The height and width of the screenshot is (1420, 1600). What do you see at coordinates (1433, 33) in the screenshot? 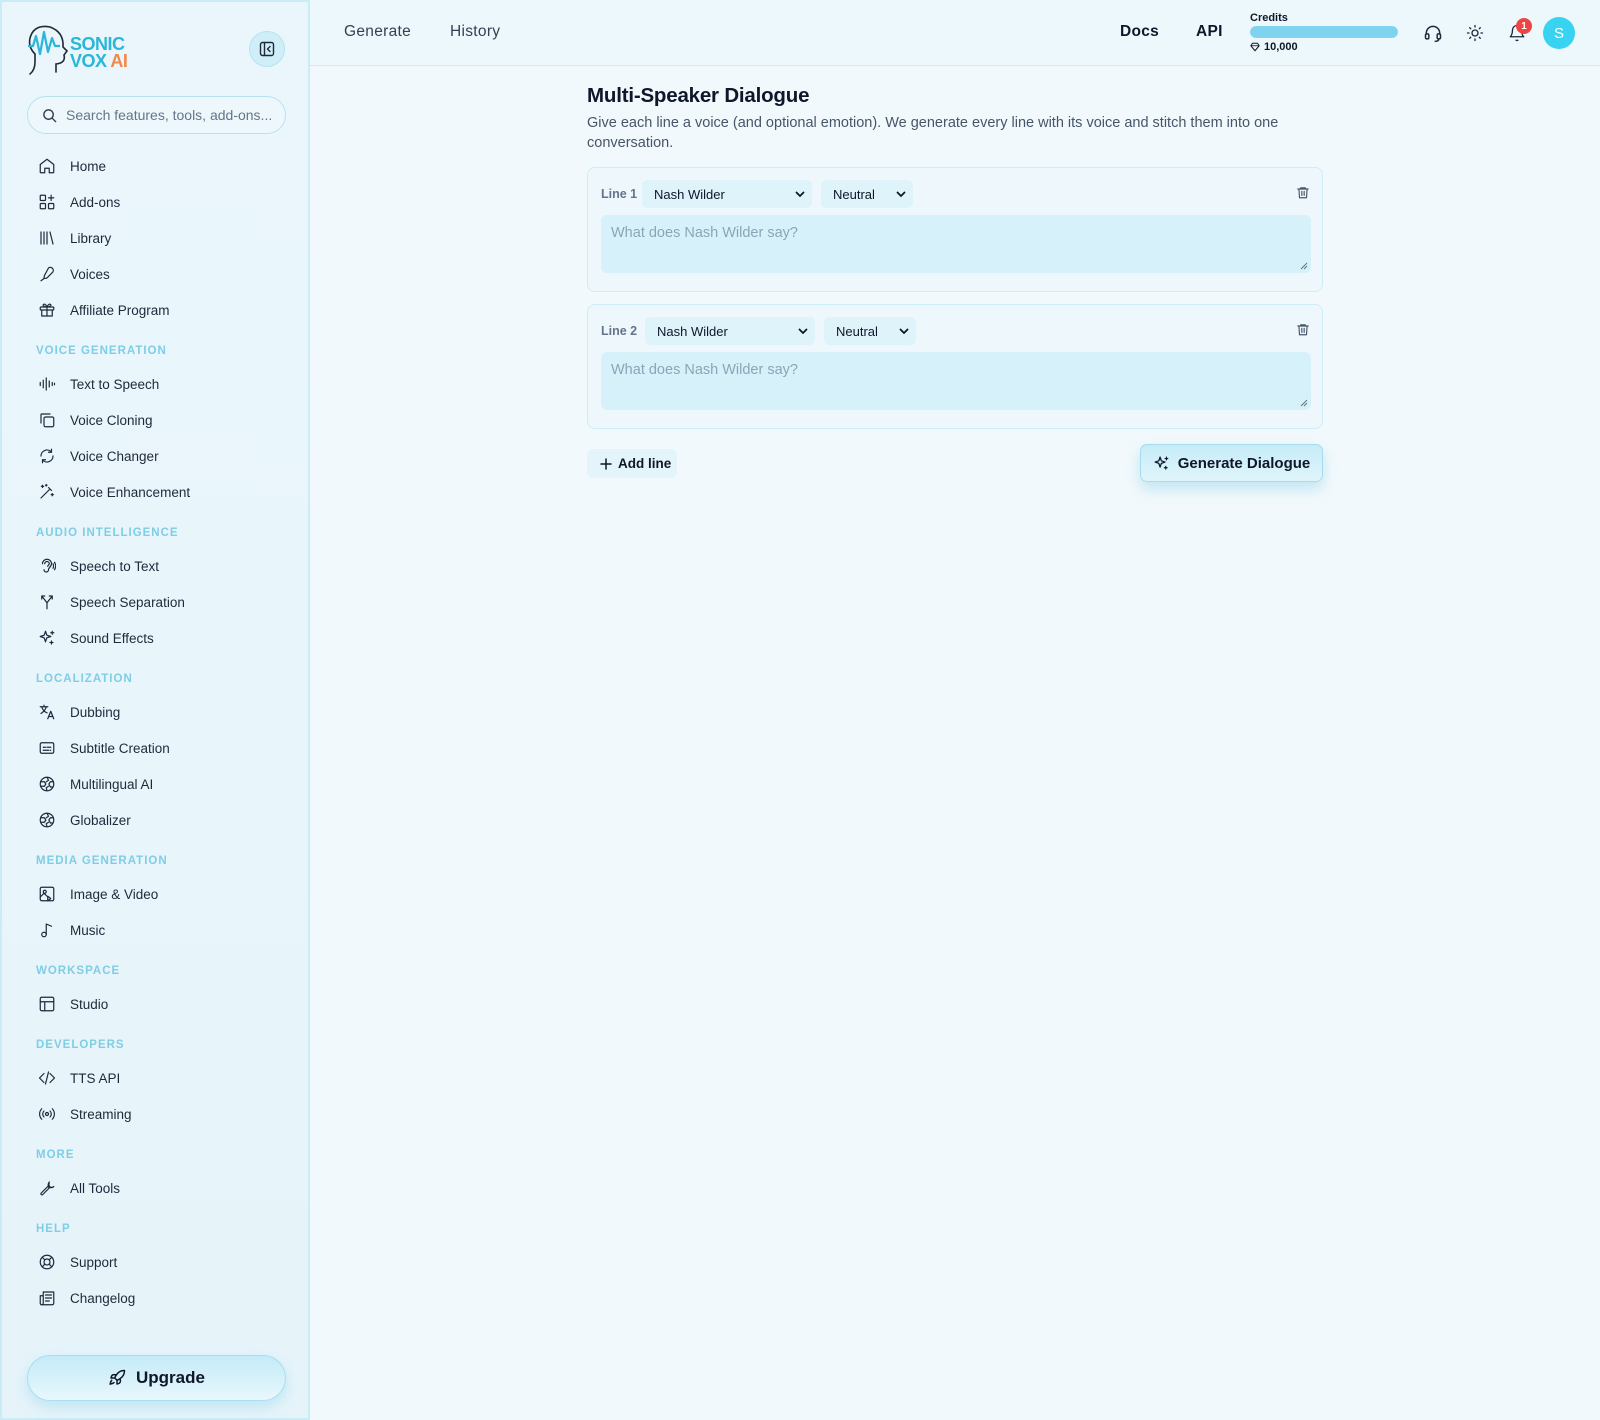
I see `support-headset-button` at bounding box center [1433, 33].